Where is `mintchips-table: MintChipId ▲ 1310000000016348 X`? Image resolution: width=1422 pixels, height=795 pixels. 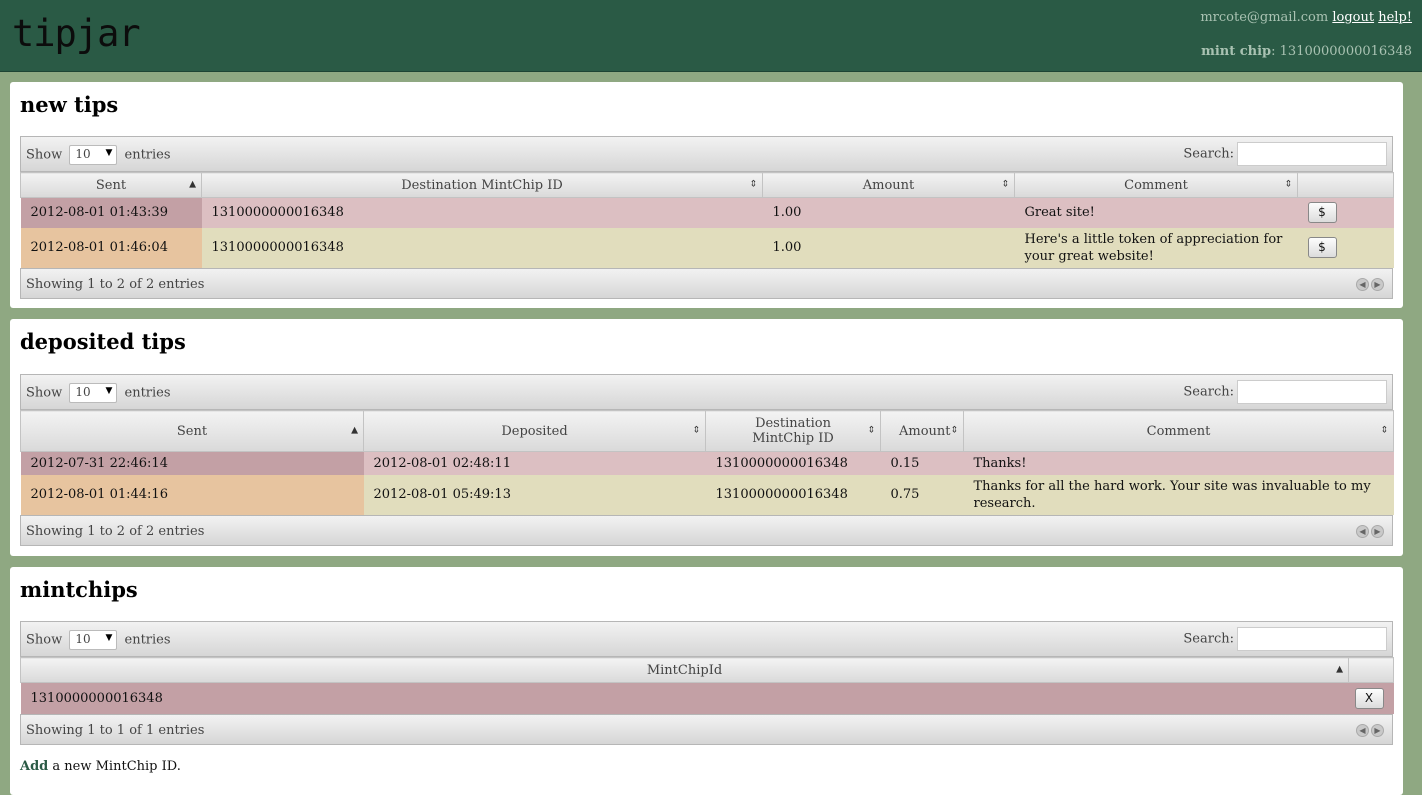
mintchips-table: MintChipId ▲ 1310000000016348 X is located at coordinates (707, 685).